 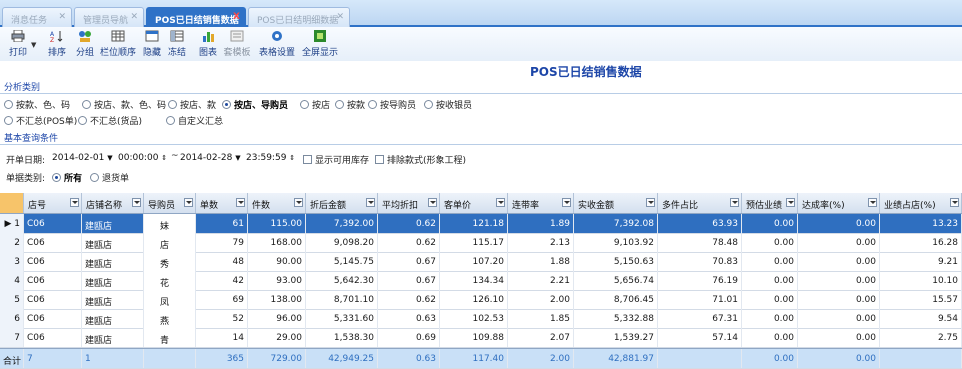 I want to click on chevron-down-icon: ▼, so click(x=237, y=158).